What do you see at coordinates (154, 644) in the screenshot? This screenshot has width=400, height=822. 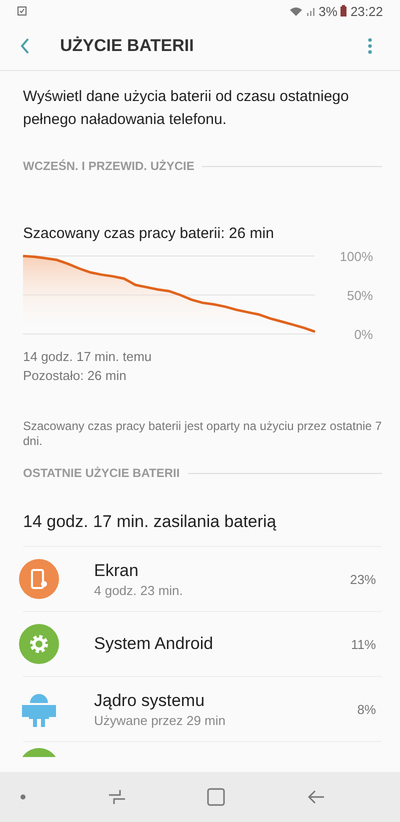 I see `app-name: System Android` at bounding box center [154, 644].